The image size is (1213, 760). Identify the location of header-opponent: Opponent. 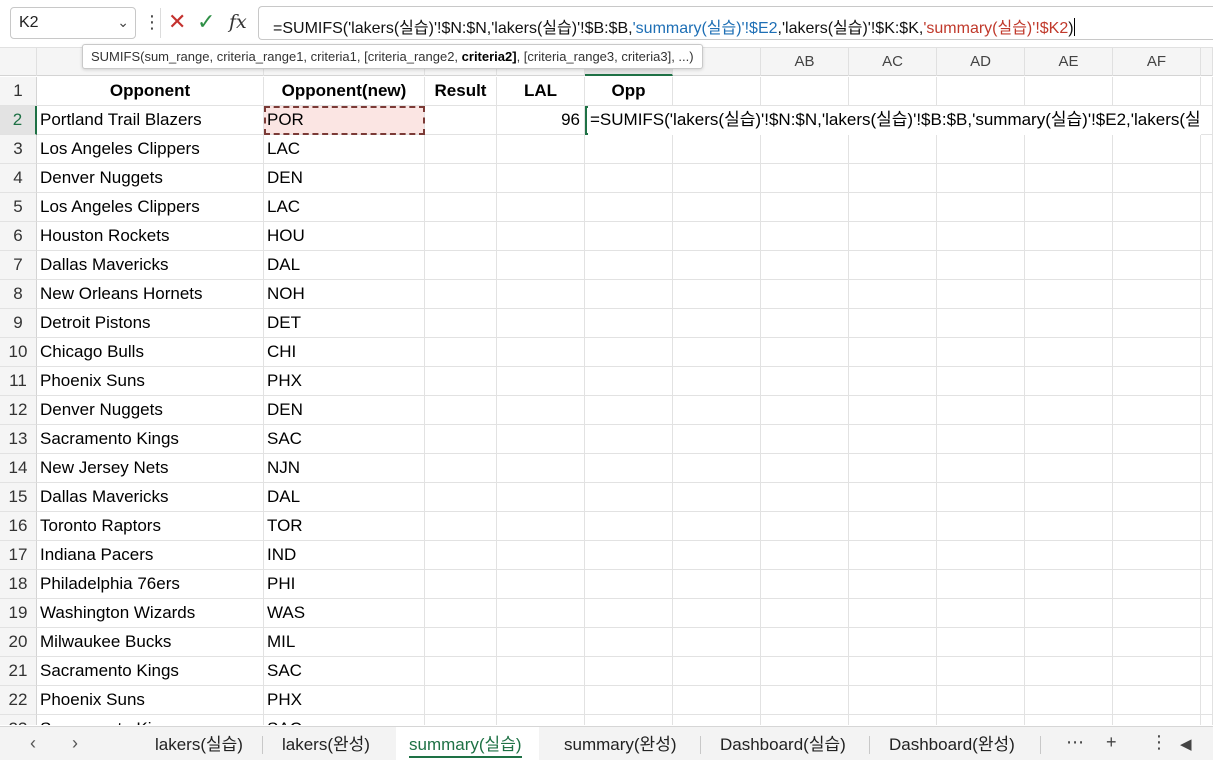
(150, 91).